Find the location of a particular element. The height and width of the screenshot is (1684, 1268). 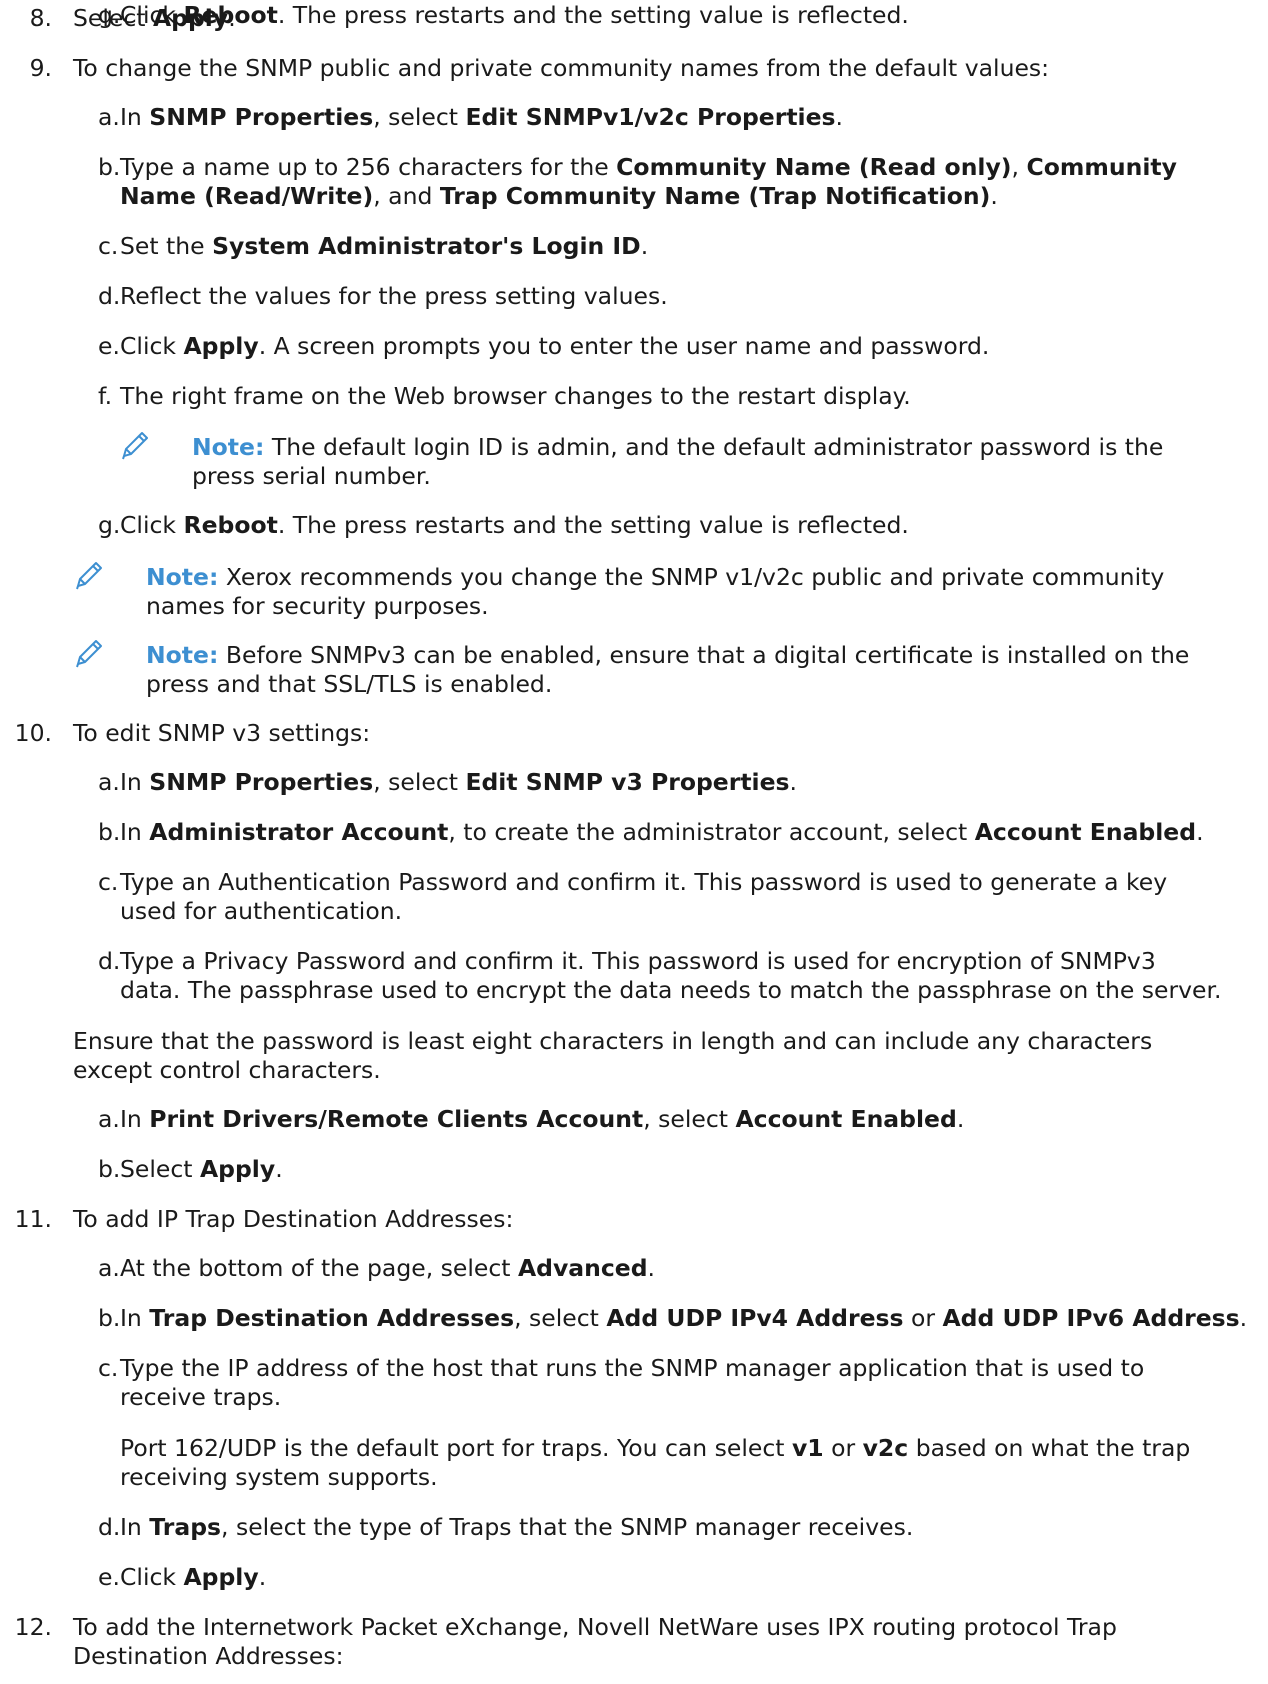

bold-term: v1 is located at coordinates (807, 1448).